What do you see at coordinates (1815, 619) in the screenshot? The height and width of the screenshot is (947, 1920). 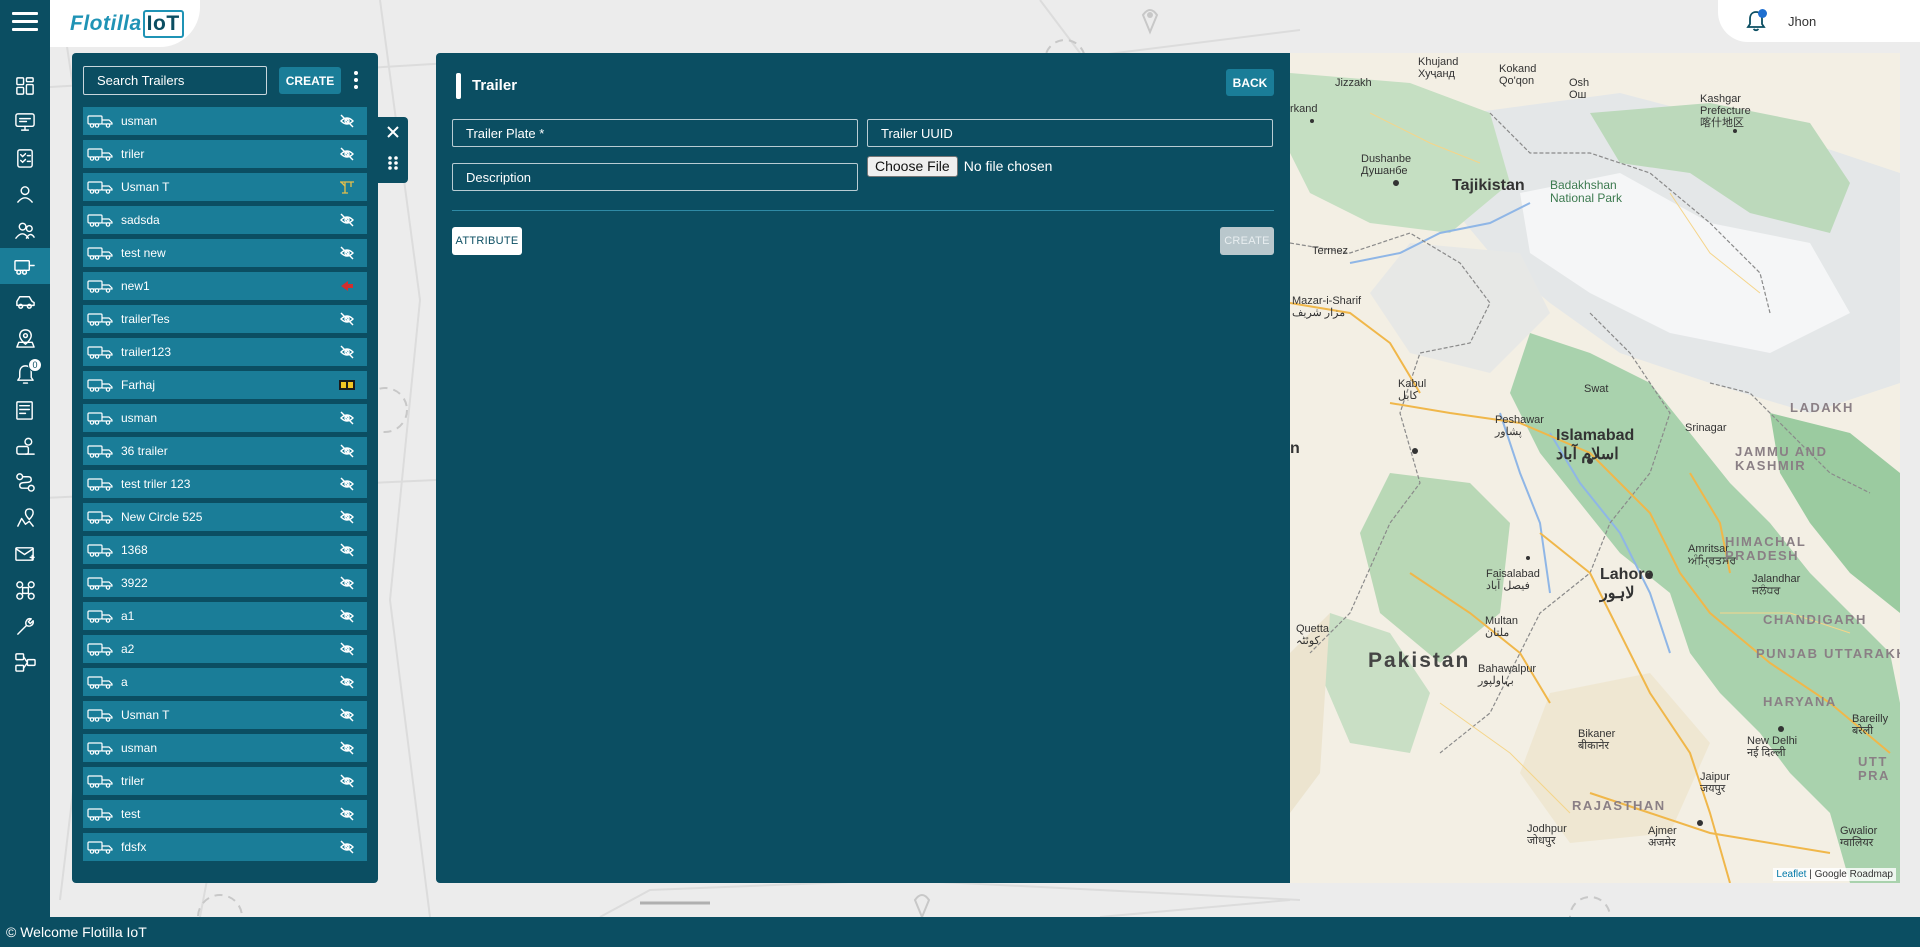 I see `map-label-chandigarh: CHANDIGARH` at bounding box center [1815, 619].